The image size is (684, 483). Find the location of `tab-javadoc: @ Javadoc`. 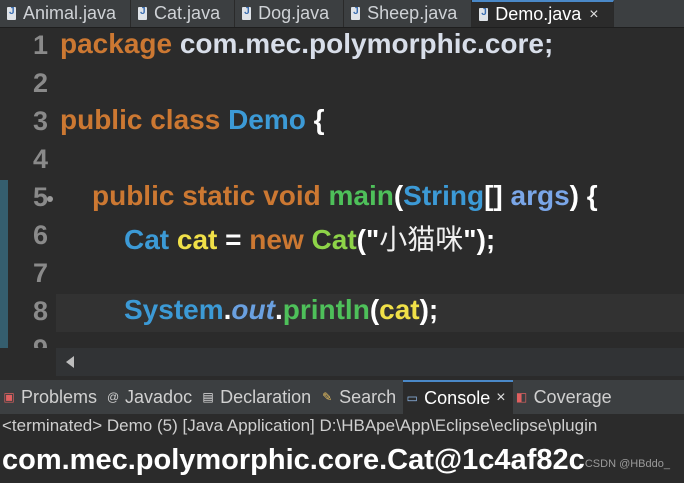

tab-javadoc: @ Javadoc is located at coordinates (151, 397).